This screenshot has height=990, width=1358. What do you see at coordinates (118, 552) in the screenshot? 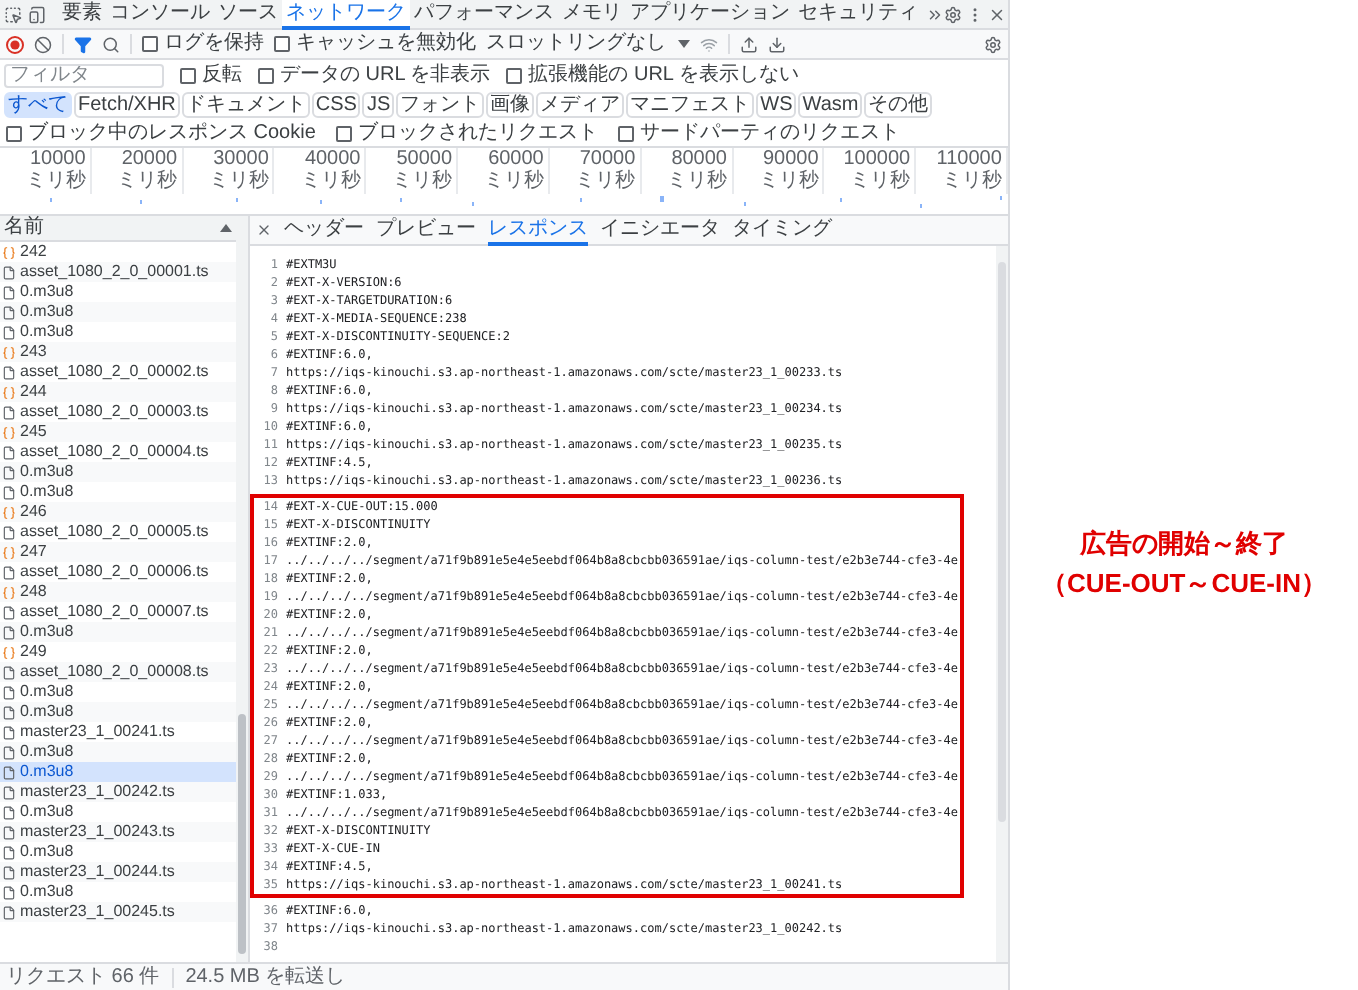
I see `request-row: 247` at bounding box center [118, 552].